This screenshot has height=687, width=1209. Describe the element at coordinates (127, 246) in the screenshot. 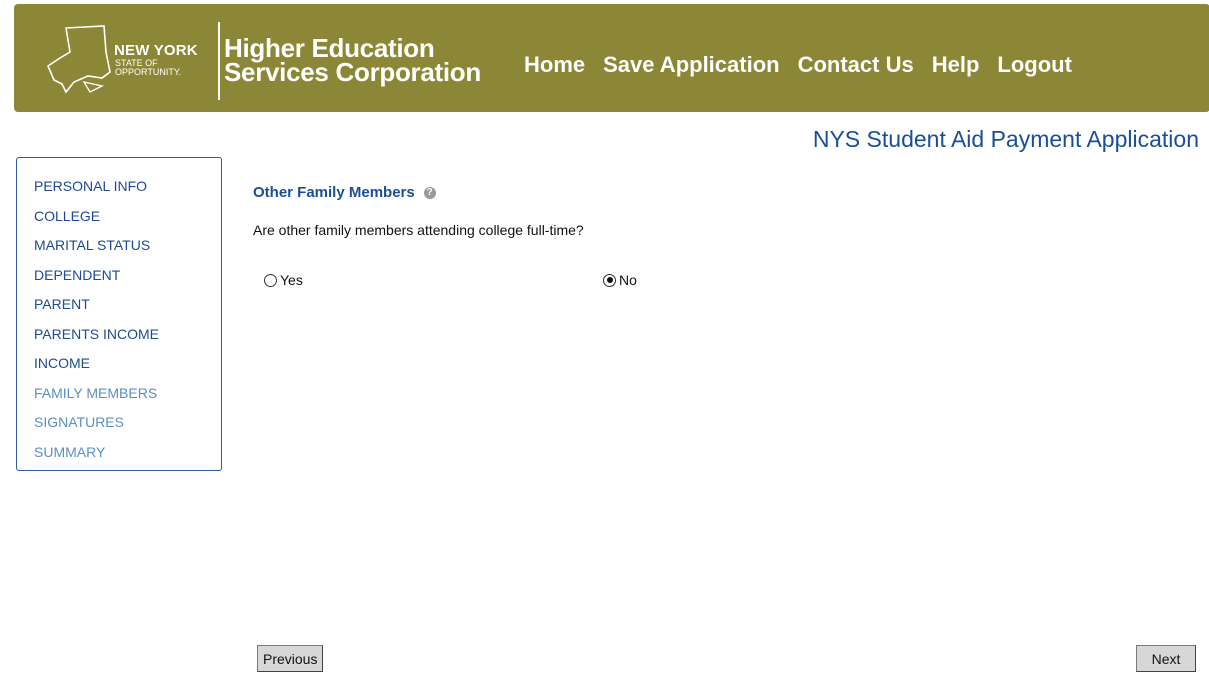

I see `sidebar-item-marital-status: MARITAL STATUS` at that location.